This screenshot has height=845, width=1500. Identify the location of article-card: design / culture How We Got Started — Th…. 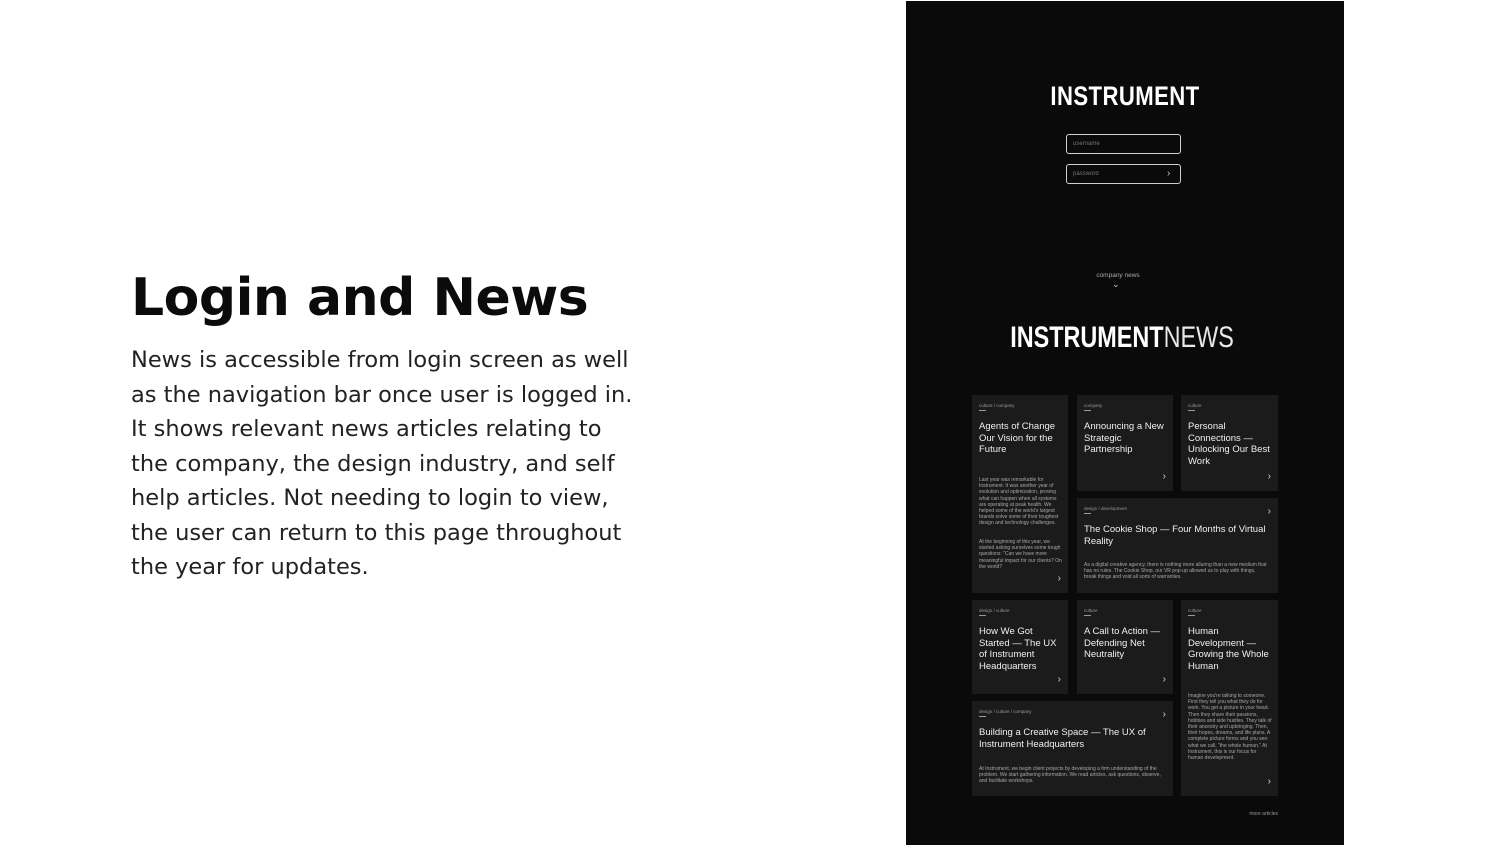
(1020, 647).